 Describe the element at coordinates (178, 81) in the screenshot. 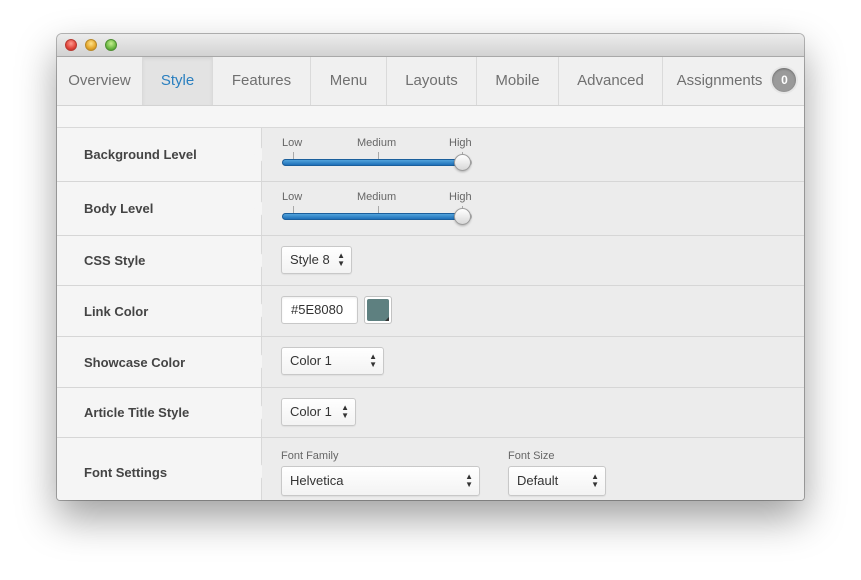

I see `tab-style: Style` at that location.